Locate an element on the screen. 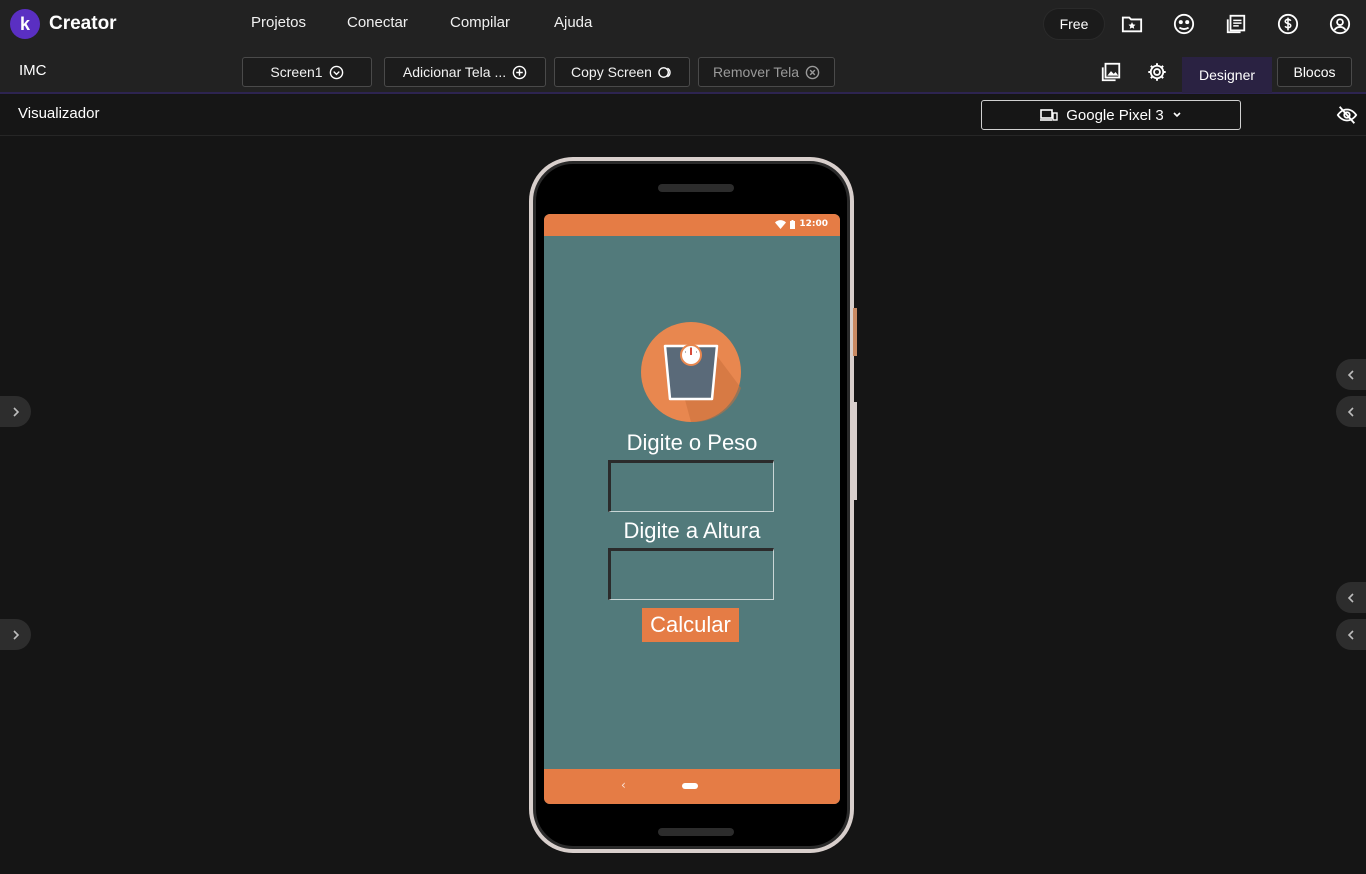 The image size is (1366, 874). earpiece-speaker is located at coordinates (696, 188).